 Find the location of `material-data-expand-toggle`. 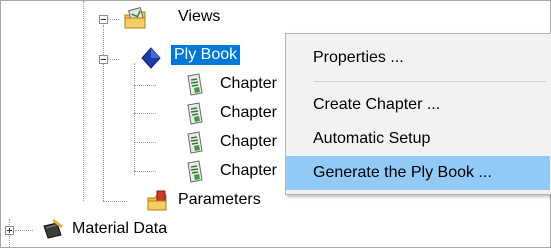

material-data-expand-toggle is located at coordinates (9, 230).